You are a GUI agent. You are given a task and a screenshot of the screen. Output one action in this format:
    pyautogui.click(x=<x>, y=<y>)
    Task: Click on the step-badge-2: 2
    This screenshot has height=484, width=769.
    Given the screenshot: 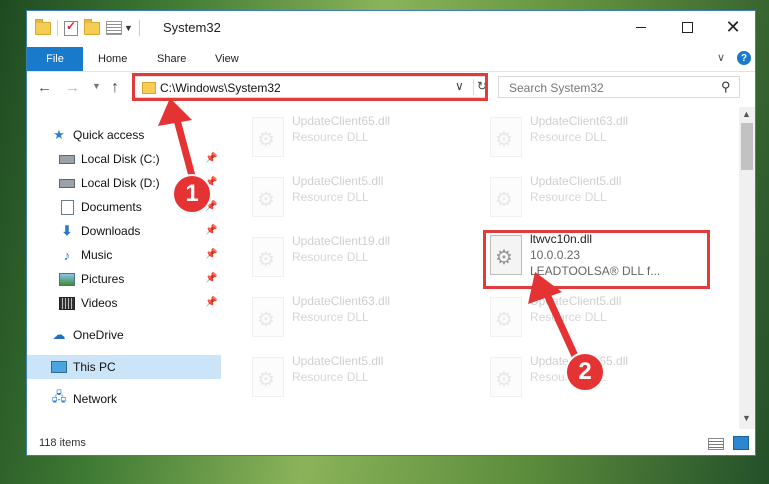 What is the action you would take?
    pyautogui.click(x=585, y=372)
    